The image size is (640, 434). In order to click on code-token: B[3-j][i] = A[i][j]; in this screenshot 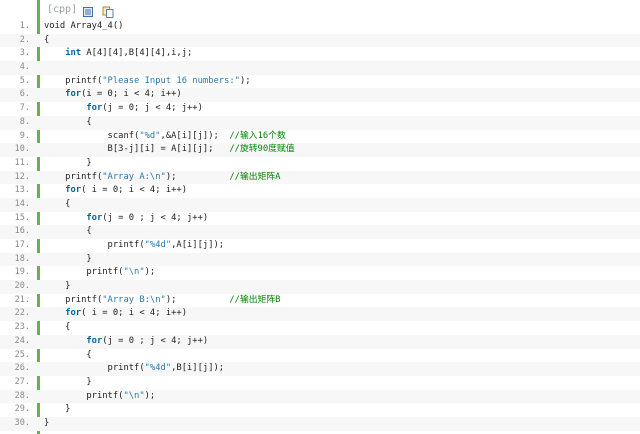, I will do `click(137, 149)`.